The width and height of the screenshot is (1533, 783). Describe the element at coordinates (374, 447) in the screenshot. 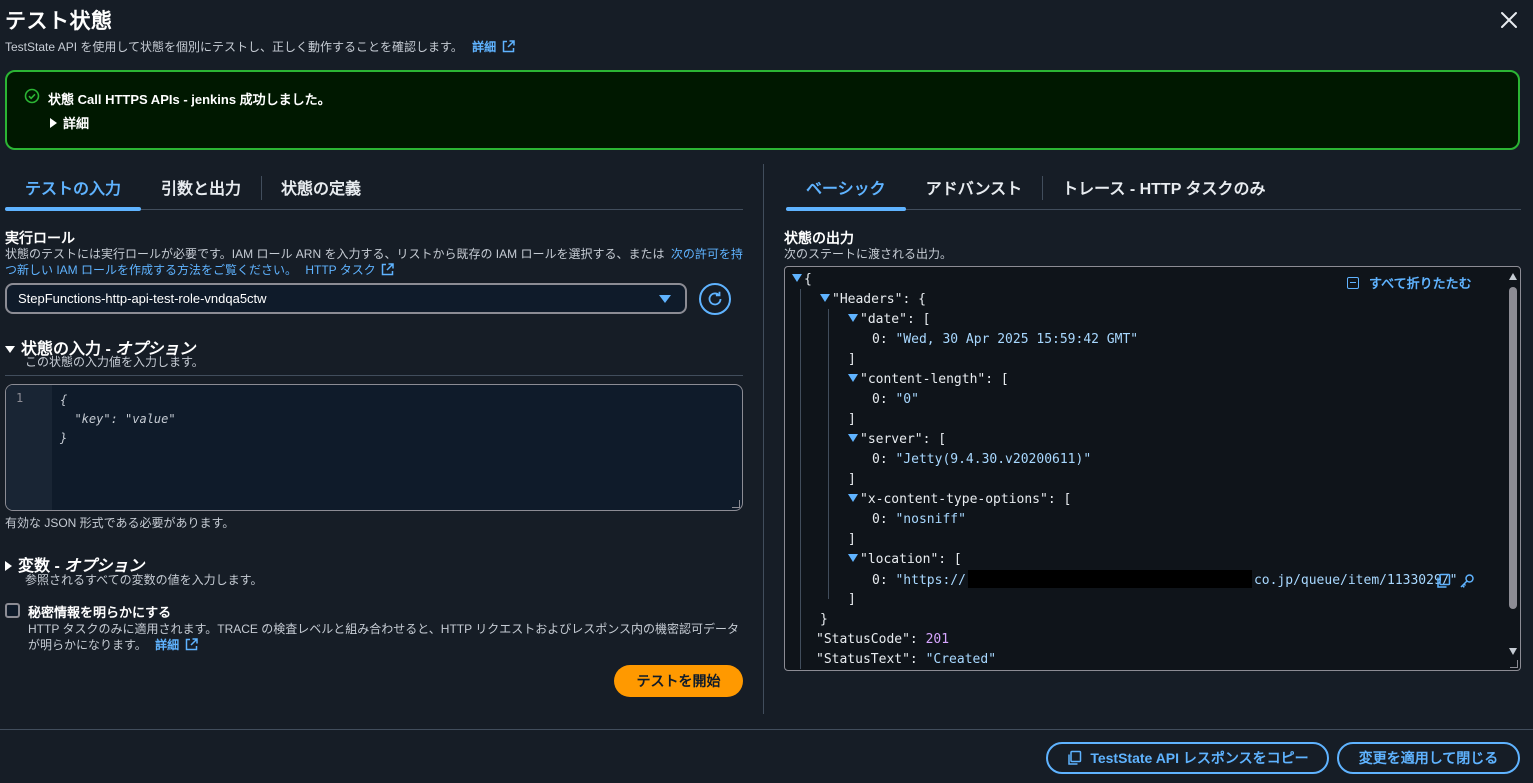

I see `state-input-editor: 1 { "key": "value"}` at that location.